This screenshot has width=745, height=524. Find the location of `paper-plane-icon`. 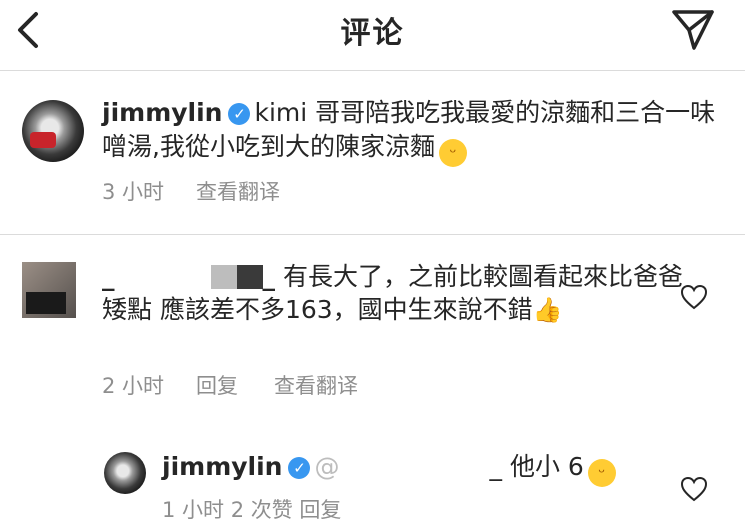

paper-plane-icon is located at coordinates (693, 30).